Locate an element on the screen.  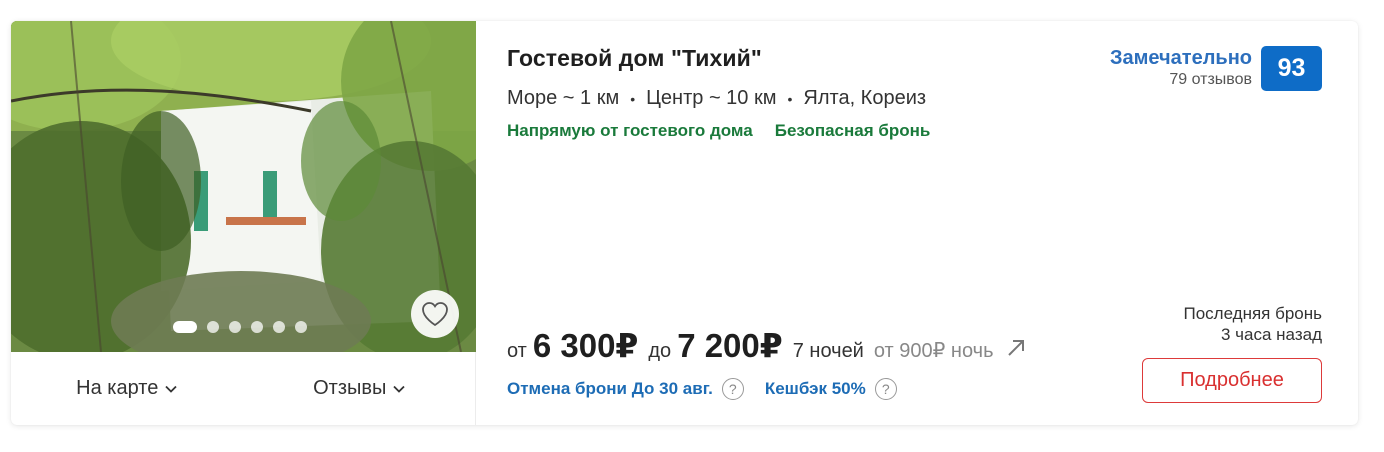
price-row: от 6 300₽ до 7 200₽ 7 ночей от 900₽ ночь is located at coordinates (767, 345).